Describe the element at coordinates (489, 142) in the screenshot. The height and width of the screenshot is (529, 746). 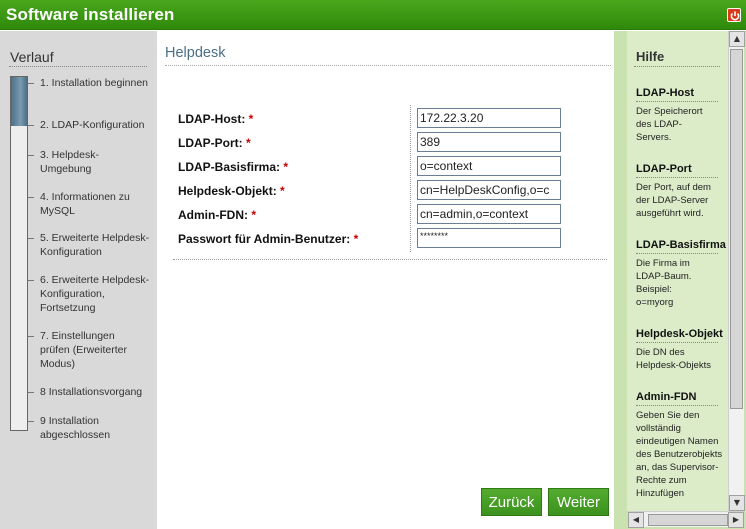
I see `ldap-port-input: 389` at that location.